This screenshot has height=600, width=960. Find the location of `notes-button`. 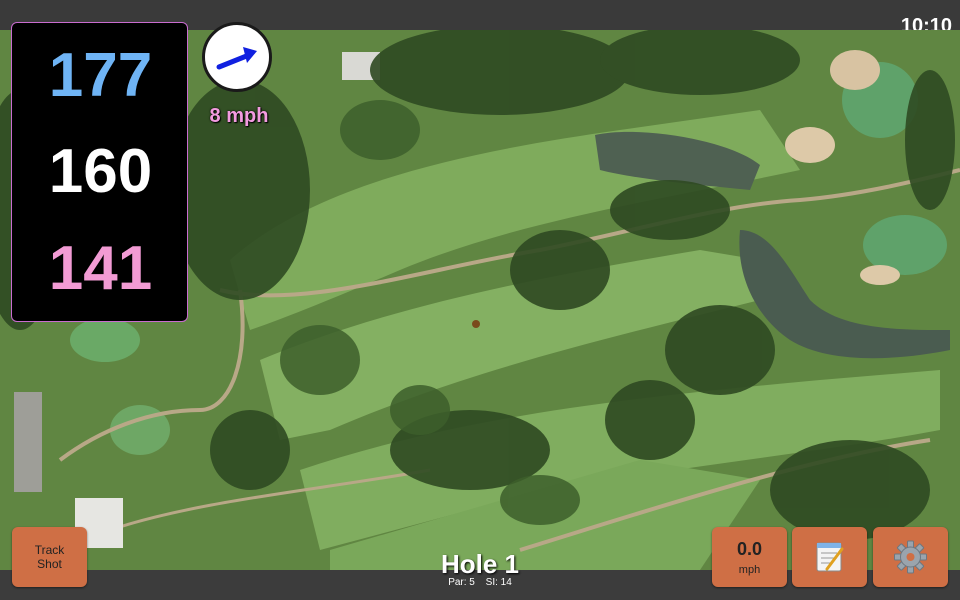

notes-button is located at coordinates (829, 557).